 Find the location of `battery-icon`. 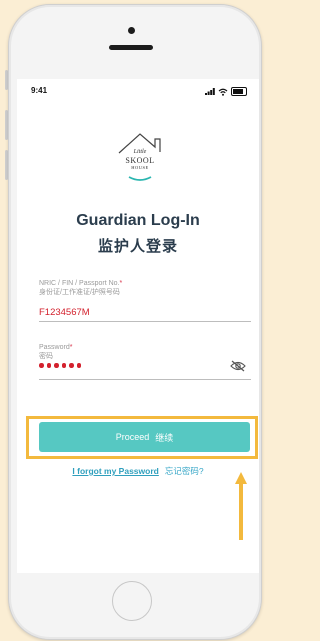

battery-icon is located at coordinates (239, 91).